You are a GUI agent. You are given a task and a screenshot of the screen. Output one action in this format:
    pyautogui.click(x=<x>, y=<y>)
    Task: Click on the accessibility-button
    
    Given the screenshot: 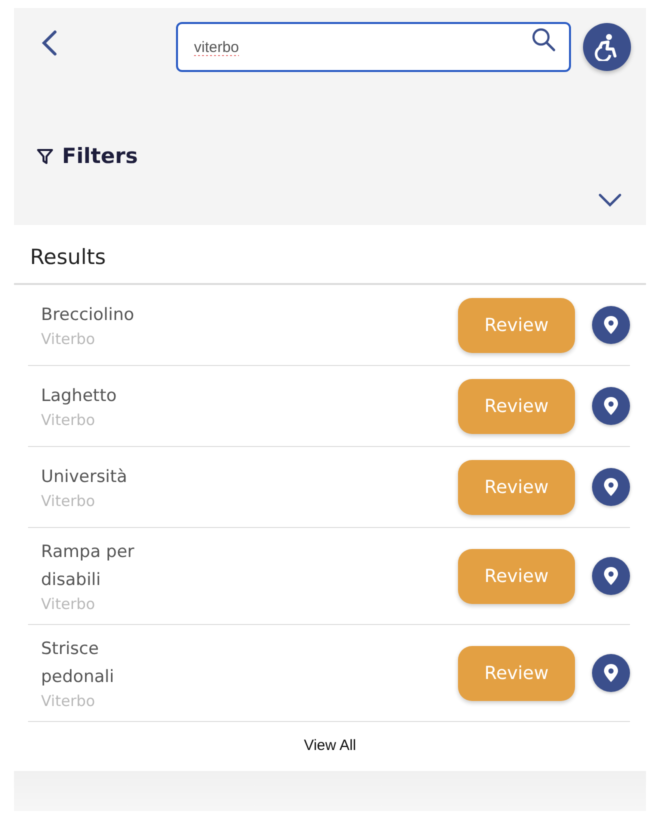 What is the action you would take?
    pyautogui.click(x=607, y=47)
    